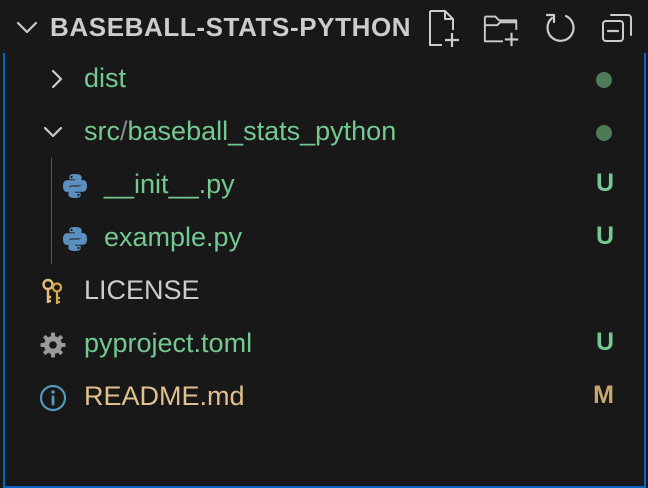 This screenshot has height=488, width=648. What do you see at coordinates (324, 185) in the screenshot?
I see `tree-item-init-py: __init__.py U` at bounding box center [324, 185].